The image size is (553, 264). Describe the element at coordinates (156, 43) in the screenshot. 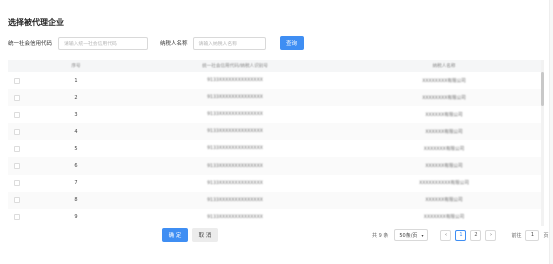

I see `search-bar: 统一社会信用代码 请输入统一社会信用代码 纳税人名称 请输入纳税人名称 查询` at that location.